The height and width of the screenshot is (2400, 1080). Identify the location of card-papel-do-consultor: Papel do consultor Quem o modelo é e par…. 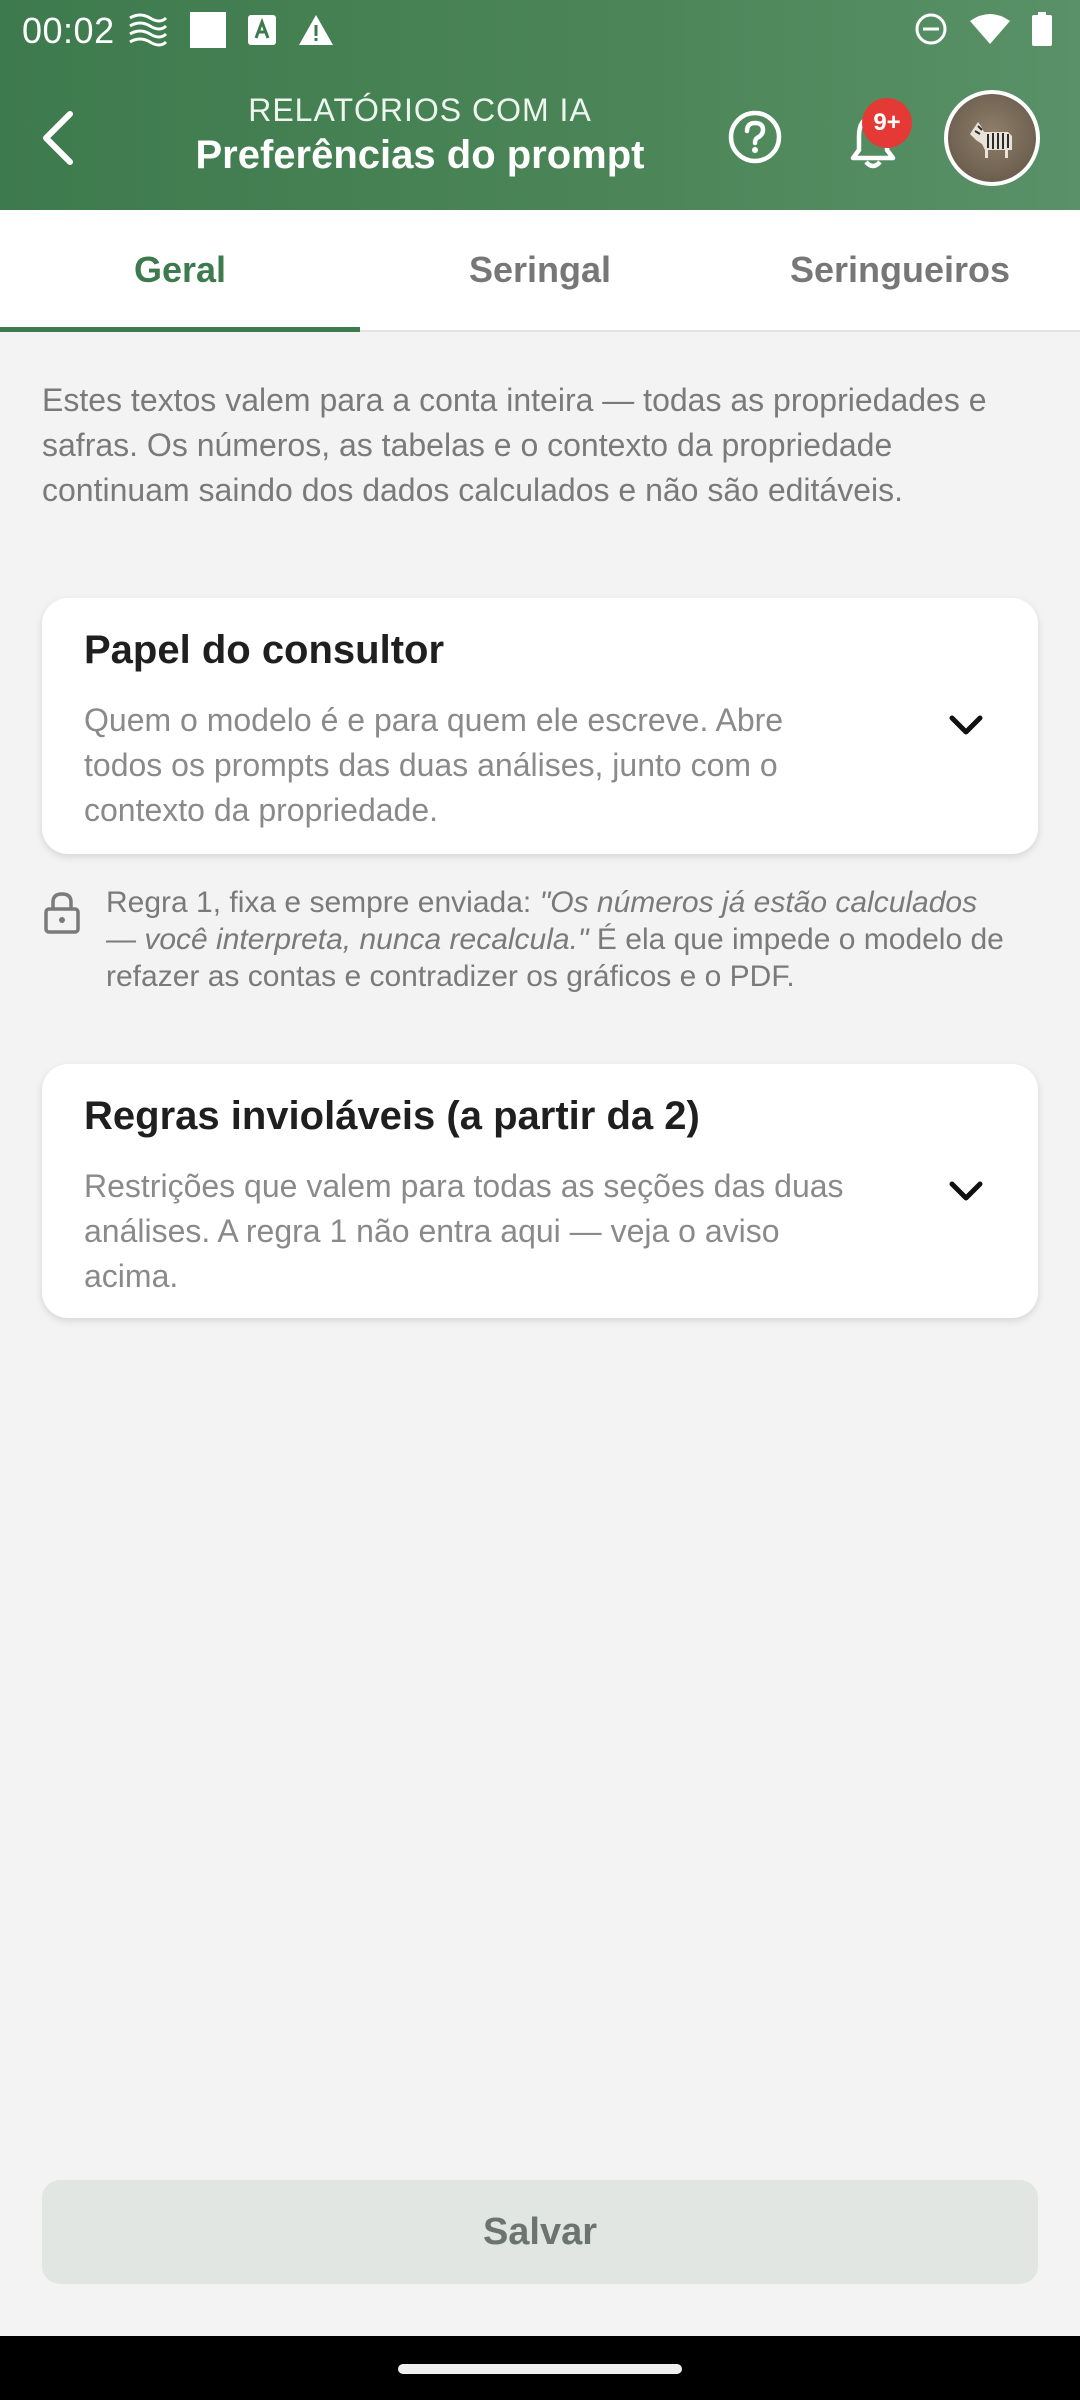
(540, 726).